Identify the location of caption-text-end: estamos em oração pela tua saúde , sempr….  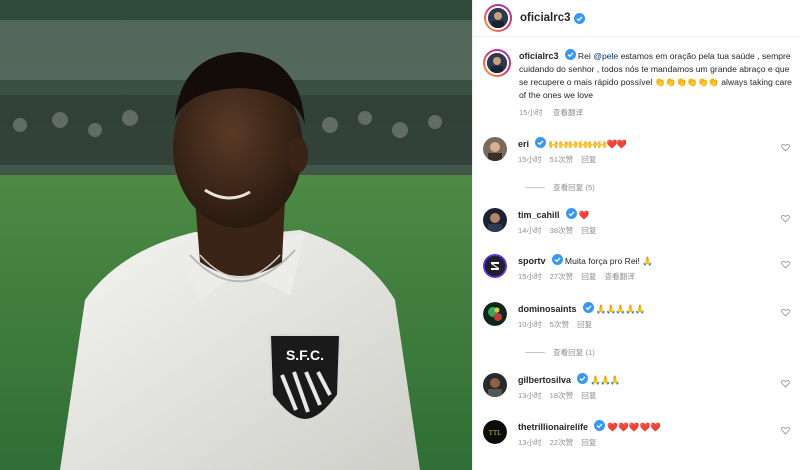
(655, 75).